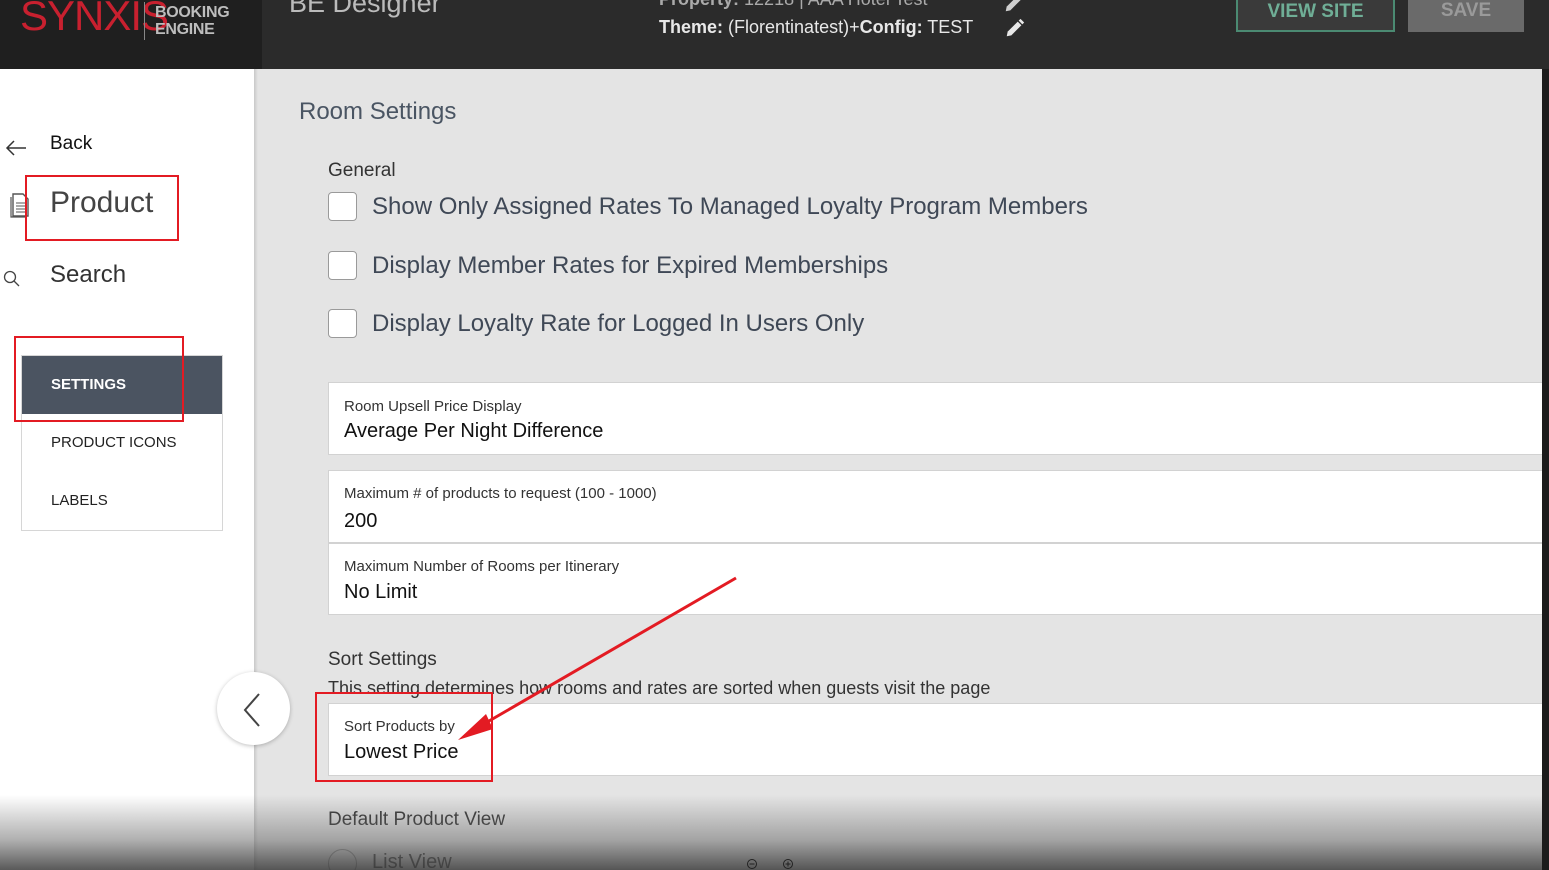 The height and width of the screenshot is (870, 1549). What do you see at coordinates (691, 27) in the screenshot?
I see `theme-label: Theme:` at bounding box center [691, 27].